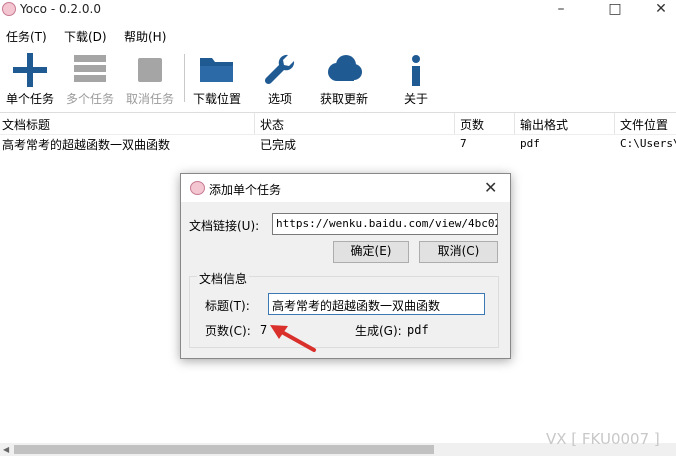  I want to click on get-update-button: 获取更新, so click(344, 78).